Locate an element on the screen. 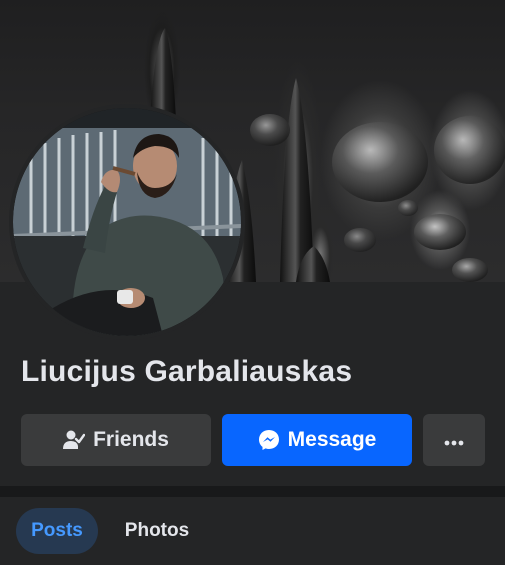  more-dots-icon is located at coordinates (454, 440).